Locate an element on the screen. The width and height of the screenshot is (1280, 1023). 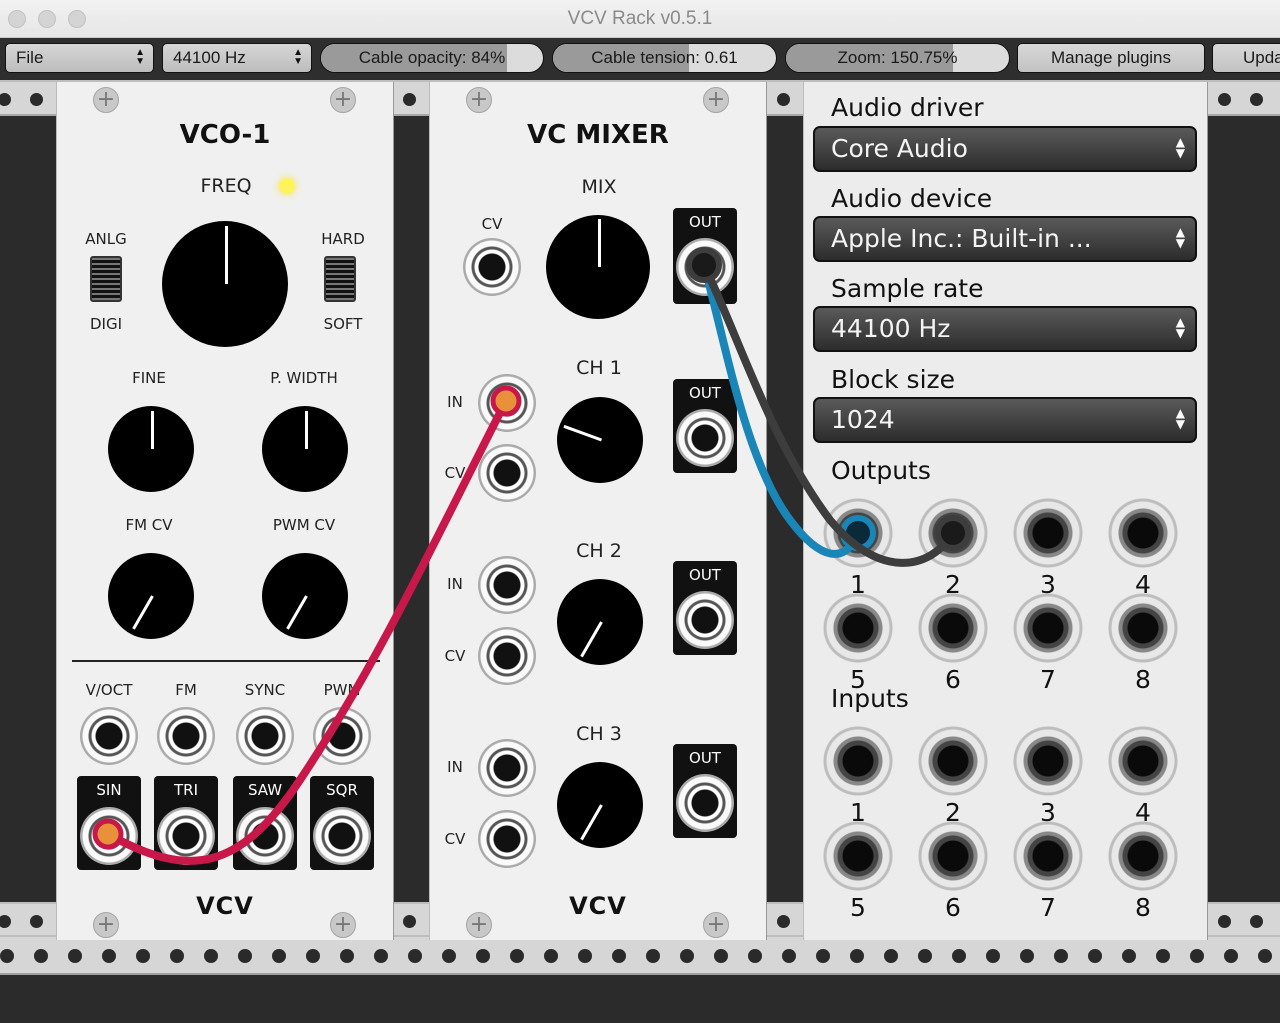
update-button: Upda is located at coordinates (1246, 58).